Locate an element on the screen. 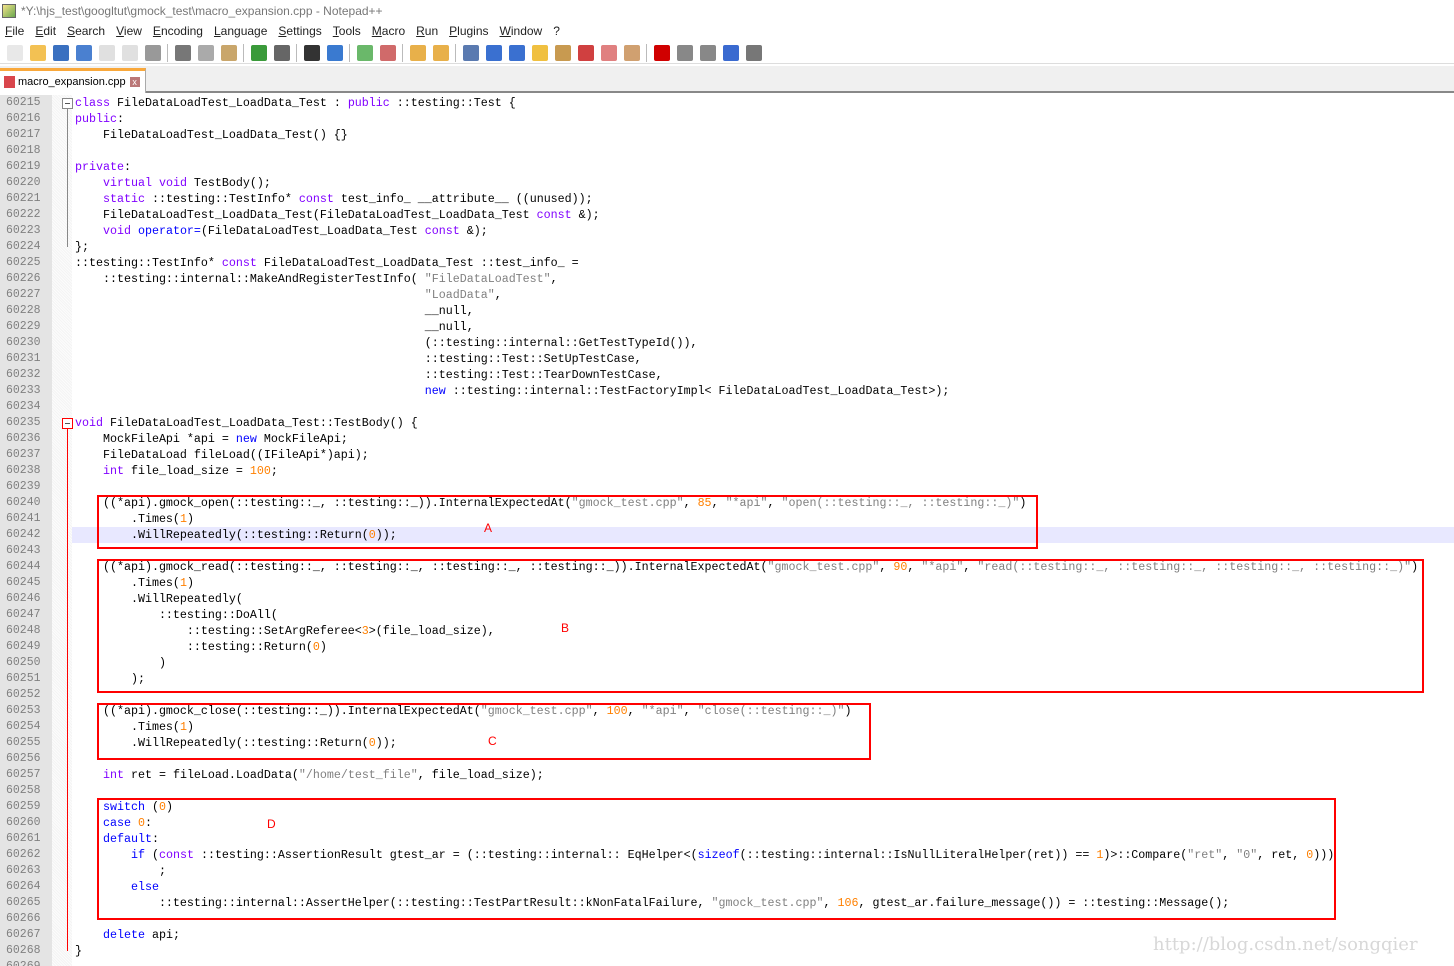  code-line: int file_load_size = 100; is located at coordinates (176, 471).